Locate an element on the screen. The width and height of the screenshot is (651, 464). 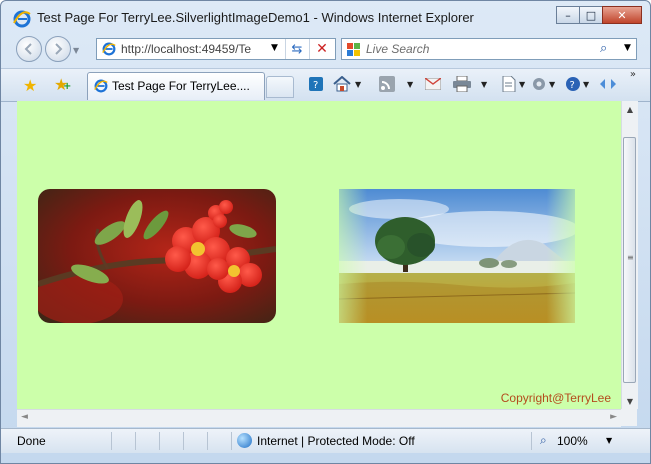
research-icon is located at coordinates (608, 84).